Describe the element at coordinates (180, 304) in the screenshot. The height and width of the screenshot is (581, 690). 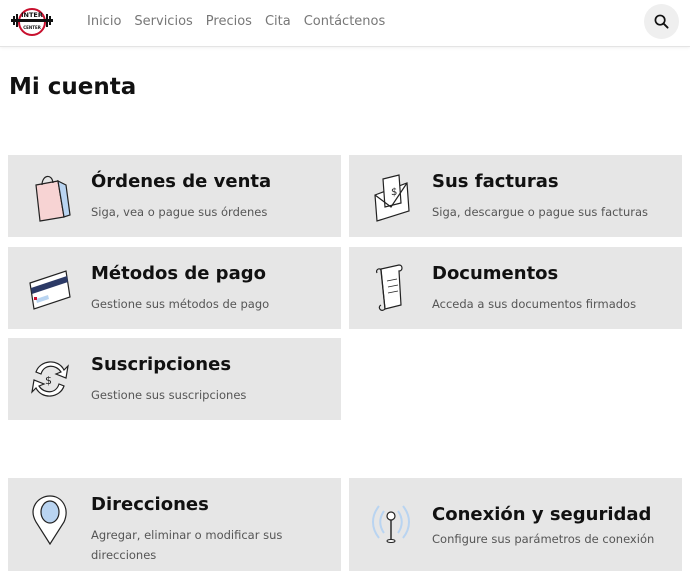
I see `card-description: Gestione sus métodos de pago` at that location.